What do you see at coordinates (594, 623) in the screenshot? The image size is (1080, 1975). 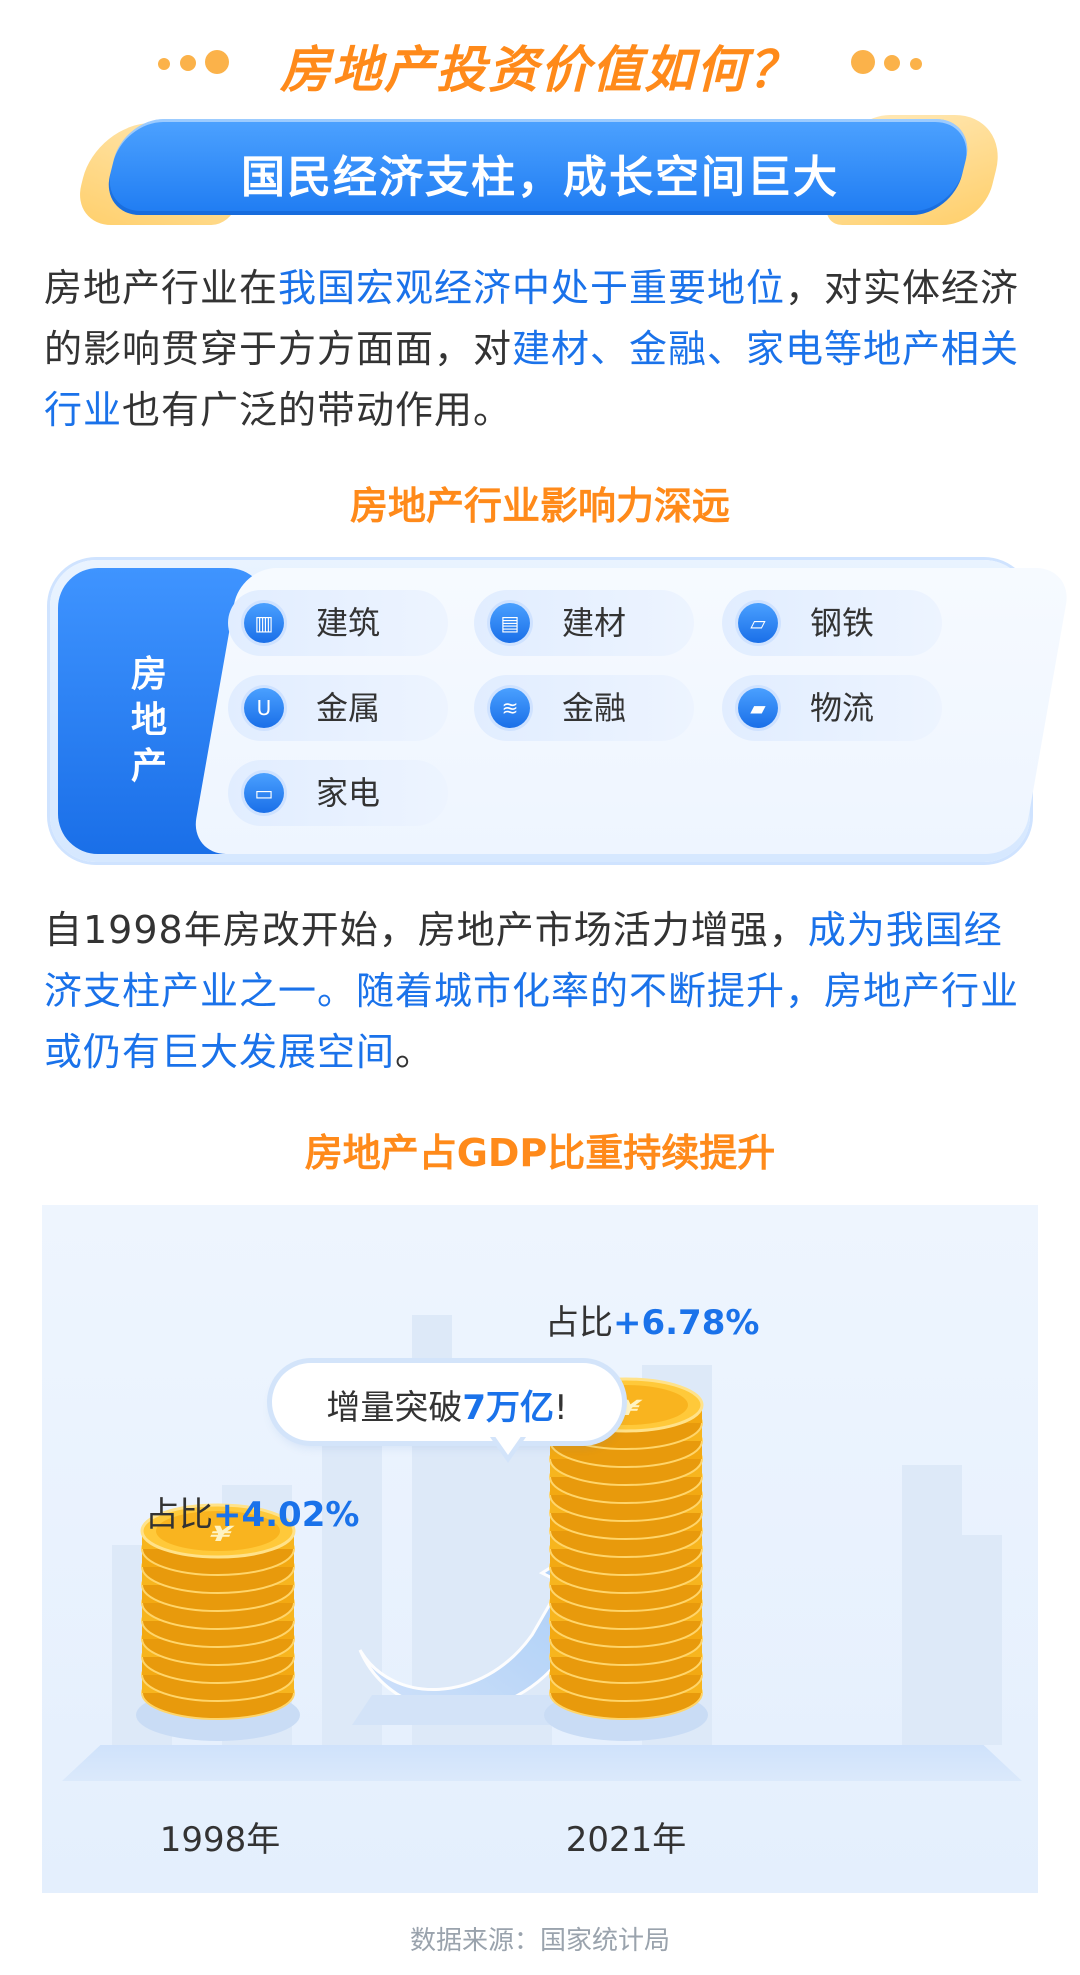 I see `industry-label: 建材` at bounding box center [594, 623].